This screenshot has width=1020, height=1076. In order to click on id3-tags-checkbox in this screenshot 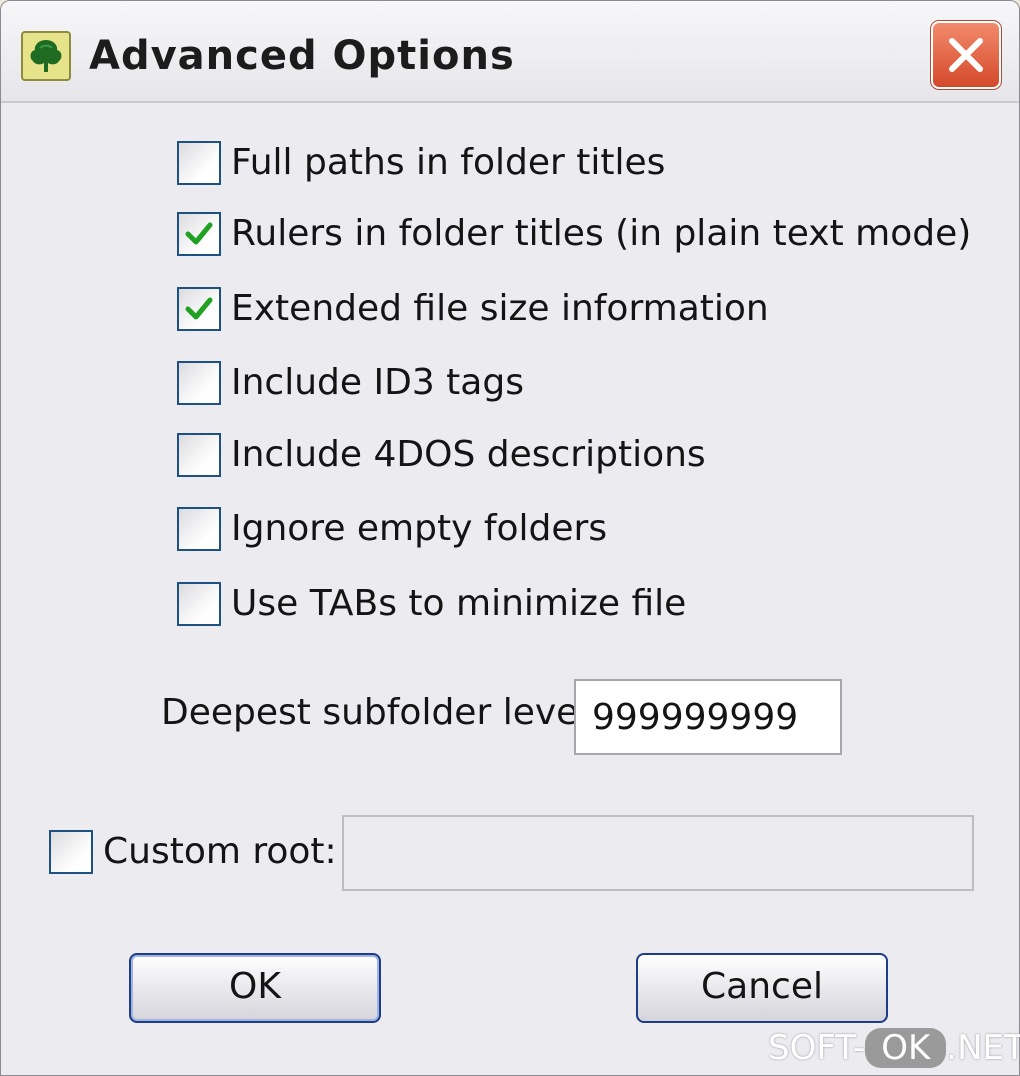, I will do `click(199, 383)`.